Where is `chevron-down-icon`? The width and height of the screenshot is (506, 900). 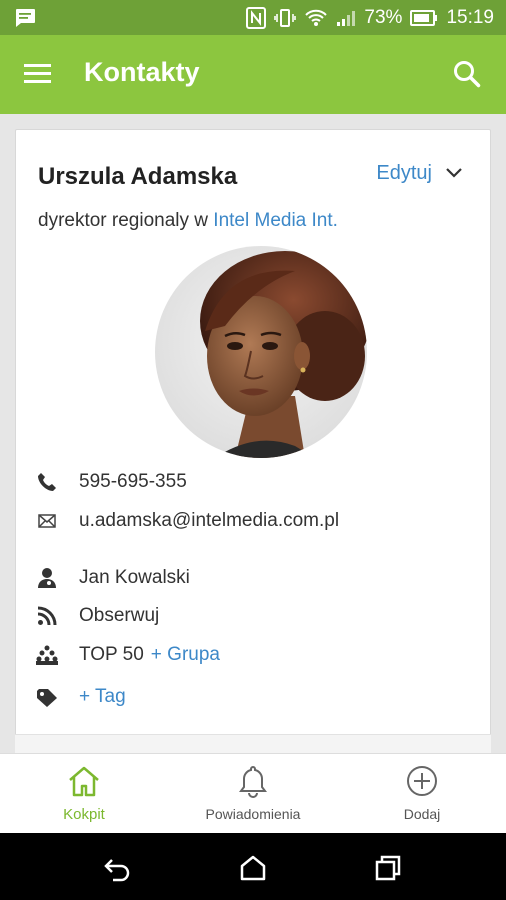
chevron-down-icon is located at coordinates (454, 174).